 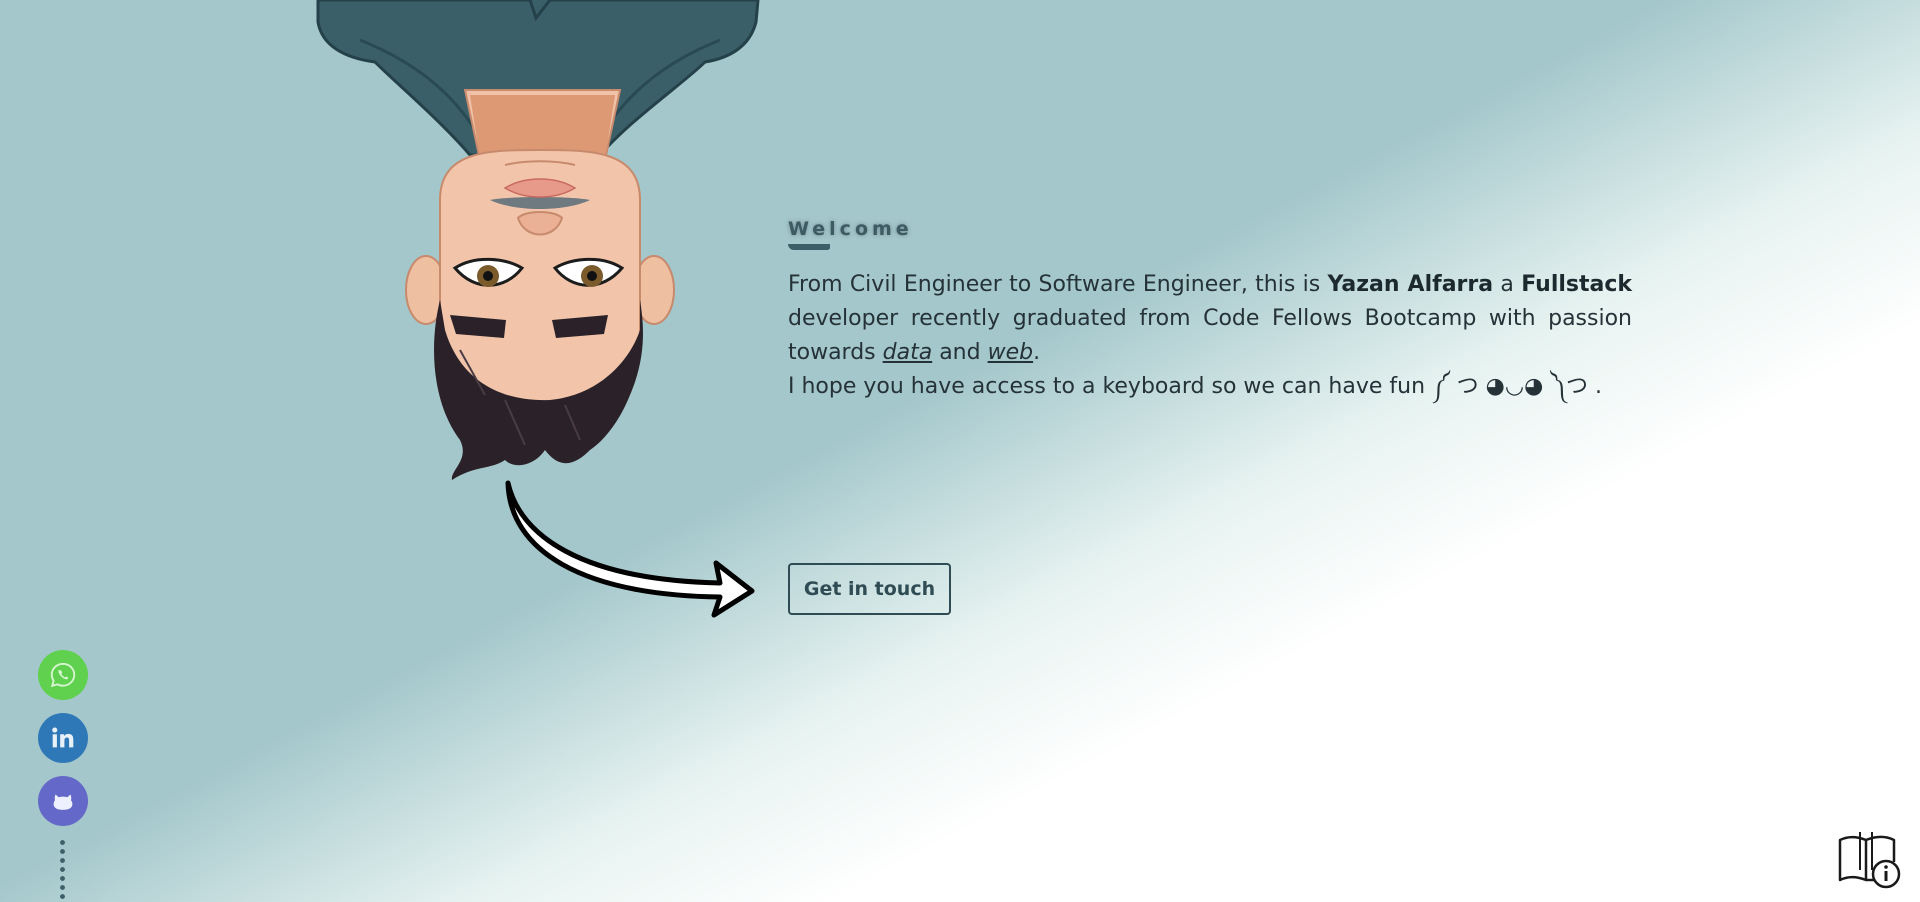 I want to click on bio-text: ., so click(x=1037, y=352).